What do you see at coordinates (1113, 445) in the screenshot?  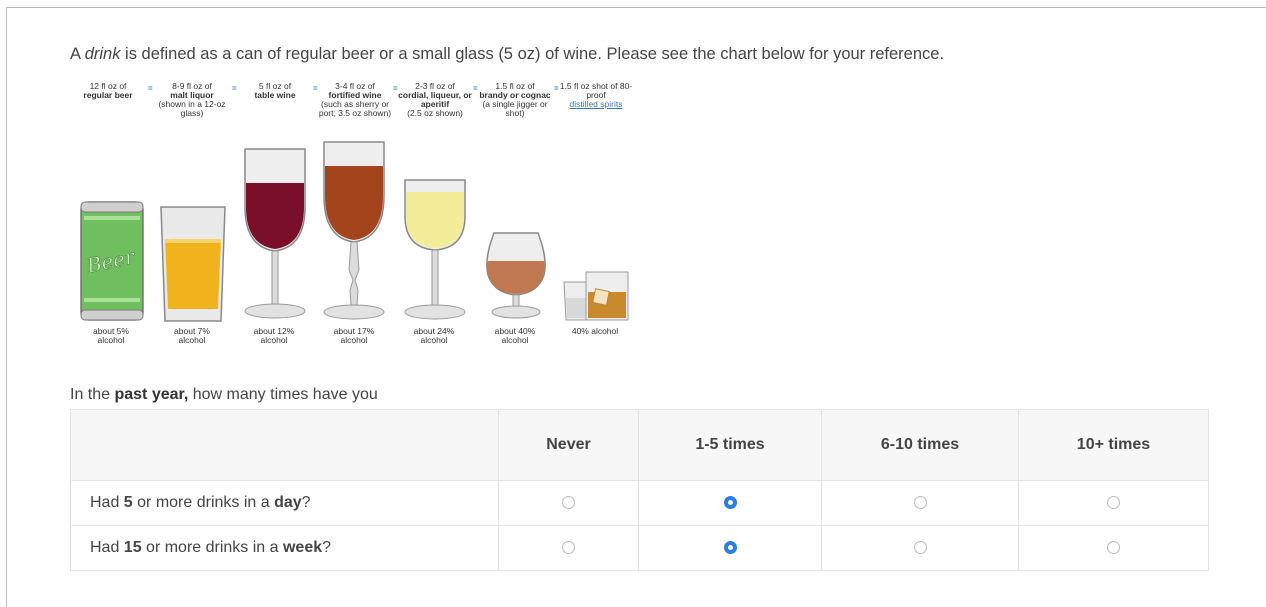 I see `column-header: 10+ times` at bounding box center [1113, 445].